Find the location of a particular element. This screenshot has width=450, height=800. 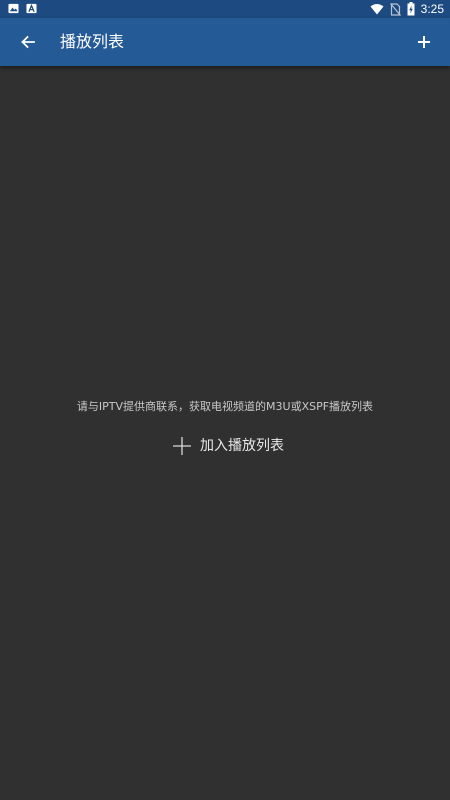

arrow-left-icon is located at coordinates (28, 42).